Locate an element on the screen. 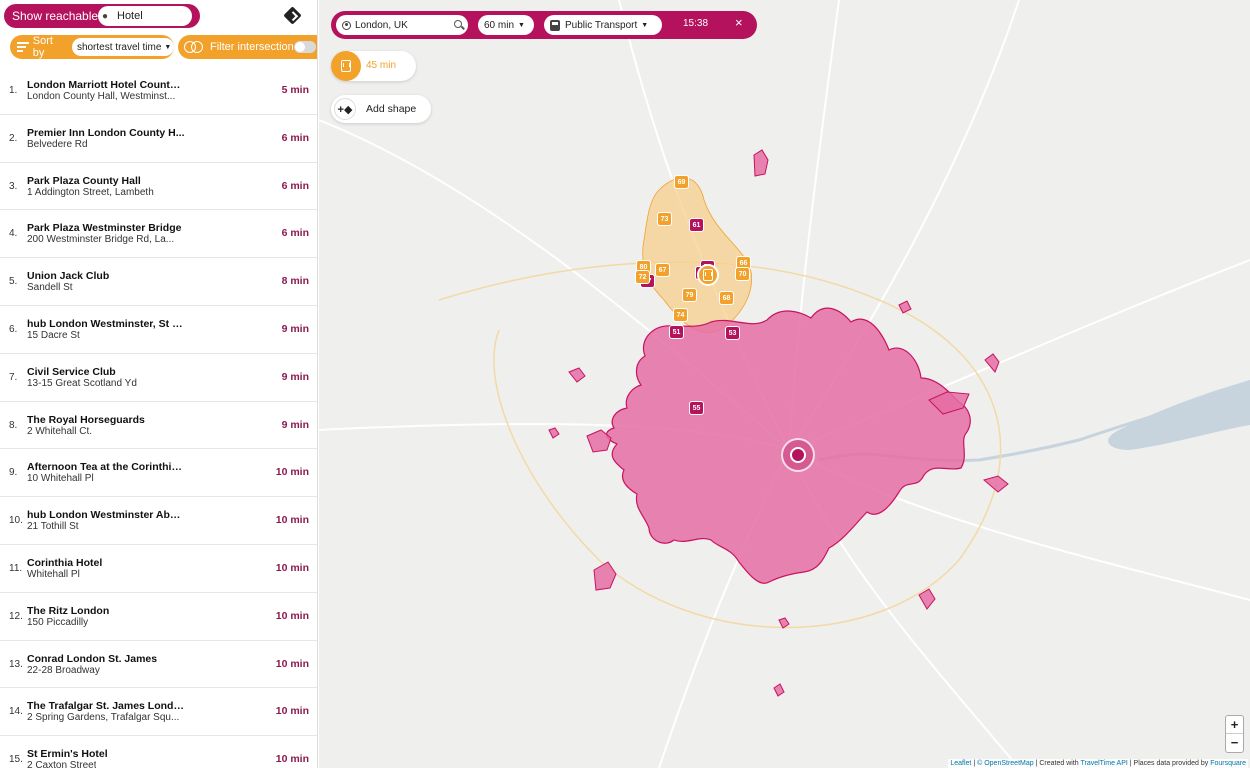 The width and height of the screenshot is (1250, 768). location-input: London, UK is located at coordinates (402, 25).